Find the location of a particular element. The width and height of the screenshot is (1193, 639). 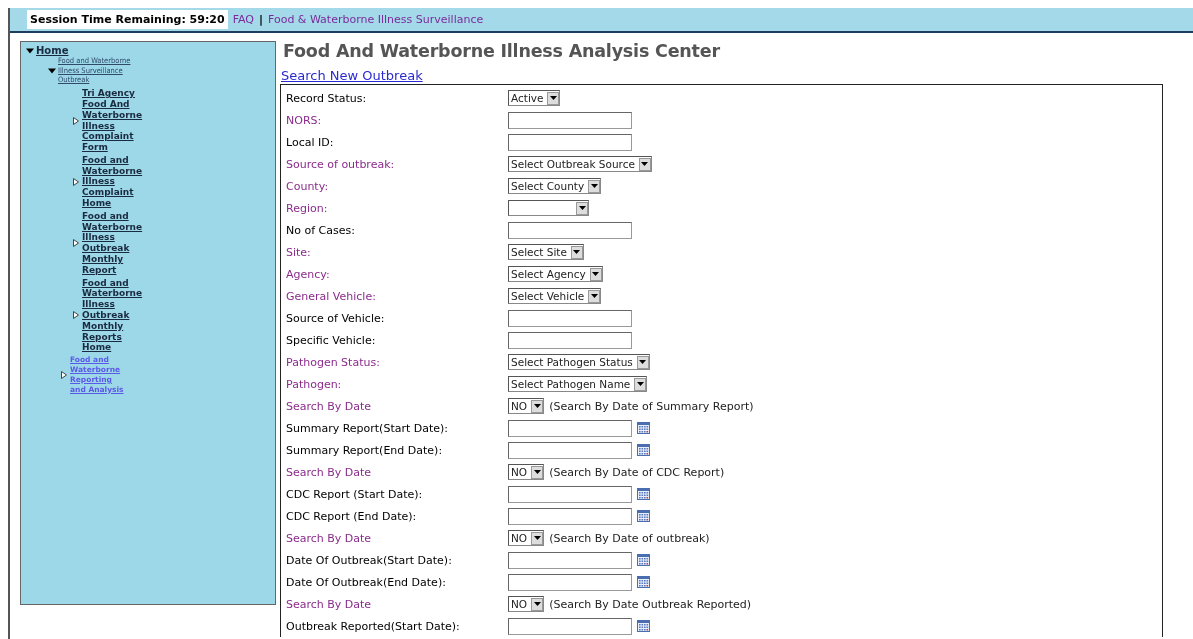

field-note: (Search By Date of CDC Report) is located at coordinates (637, 472).